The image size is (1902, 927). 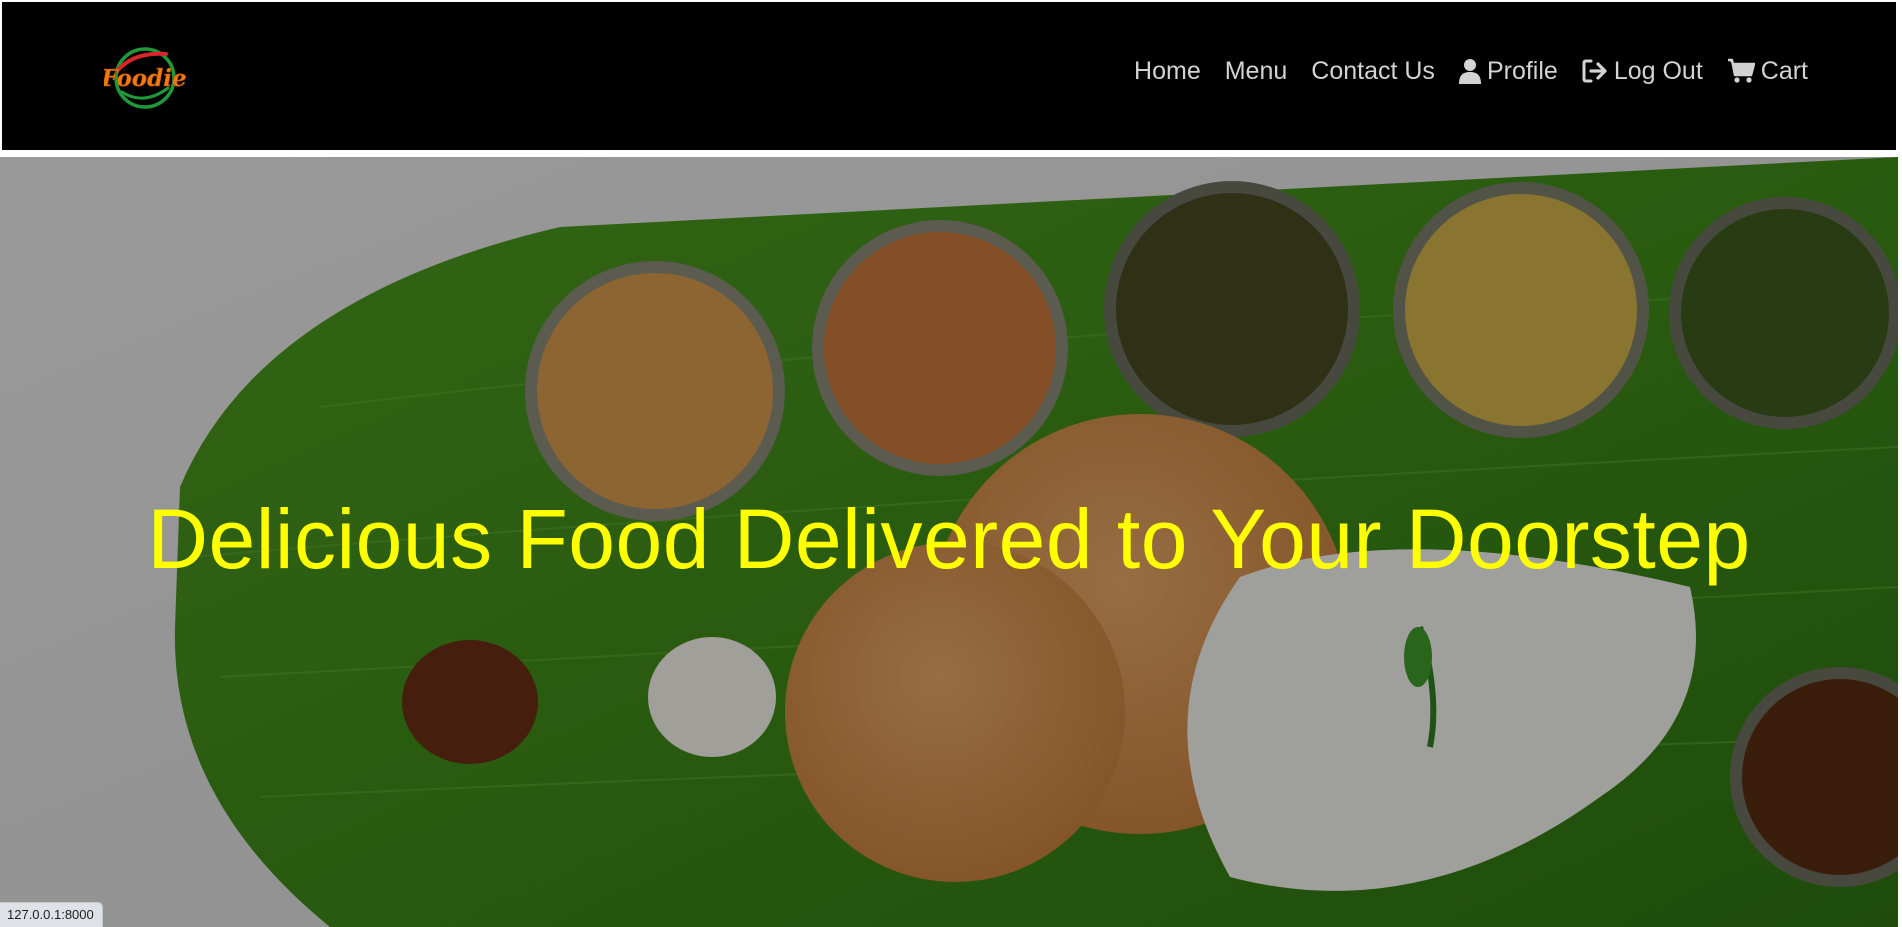 I want to click on user-icon, so click(x=1469, y=71).